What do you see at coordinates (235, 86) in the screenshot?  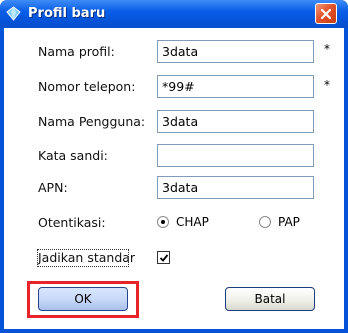 I see `phone-field: *99#` at bounding box center [235, 86].